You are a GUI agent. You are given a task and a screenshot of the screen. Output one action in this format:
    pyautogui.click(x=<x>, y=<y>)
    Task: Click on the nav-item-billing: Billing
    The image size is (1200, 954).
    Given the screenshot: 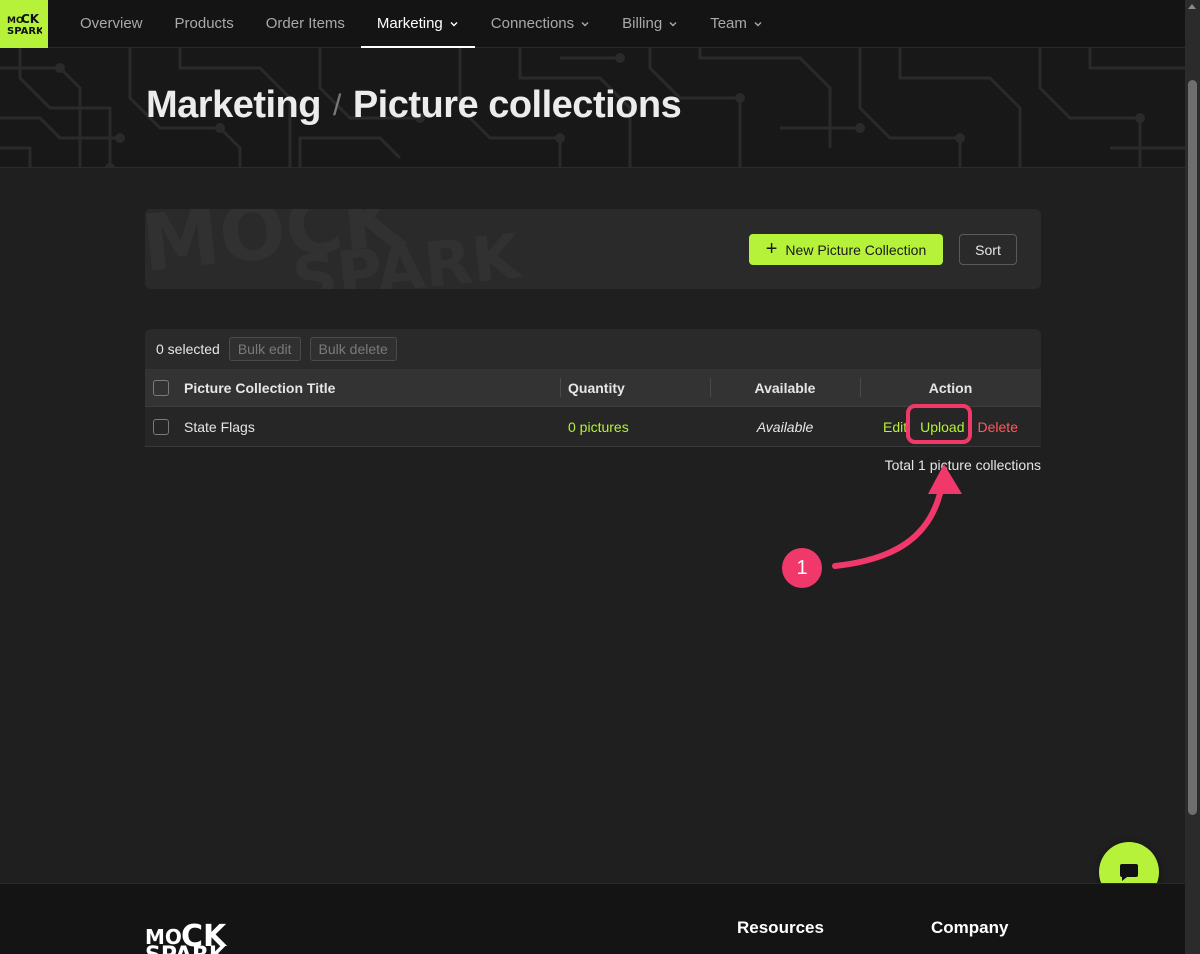 What is the action you would take?
    pyautogui.click(x=650, y=24)
    